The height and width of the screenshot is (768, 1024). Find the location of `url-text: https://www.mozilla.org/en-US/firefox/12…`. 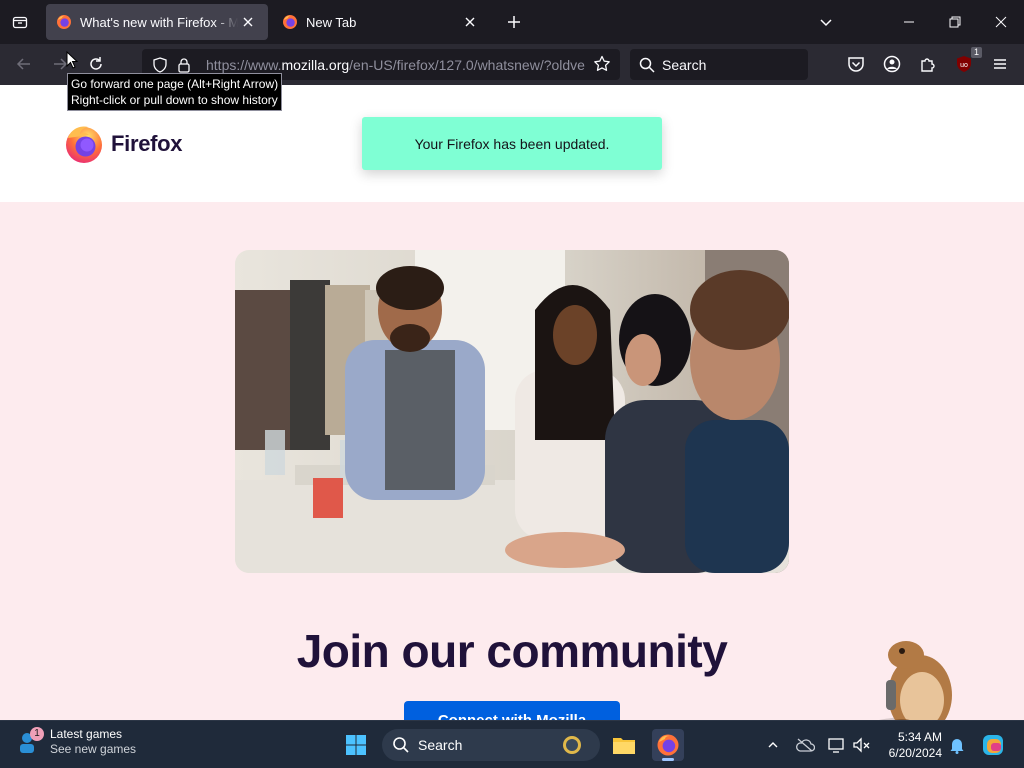

url-text: https://www.mozilla.org/en-US/firefox/12… is located at coordinates (396, 65).